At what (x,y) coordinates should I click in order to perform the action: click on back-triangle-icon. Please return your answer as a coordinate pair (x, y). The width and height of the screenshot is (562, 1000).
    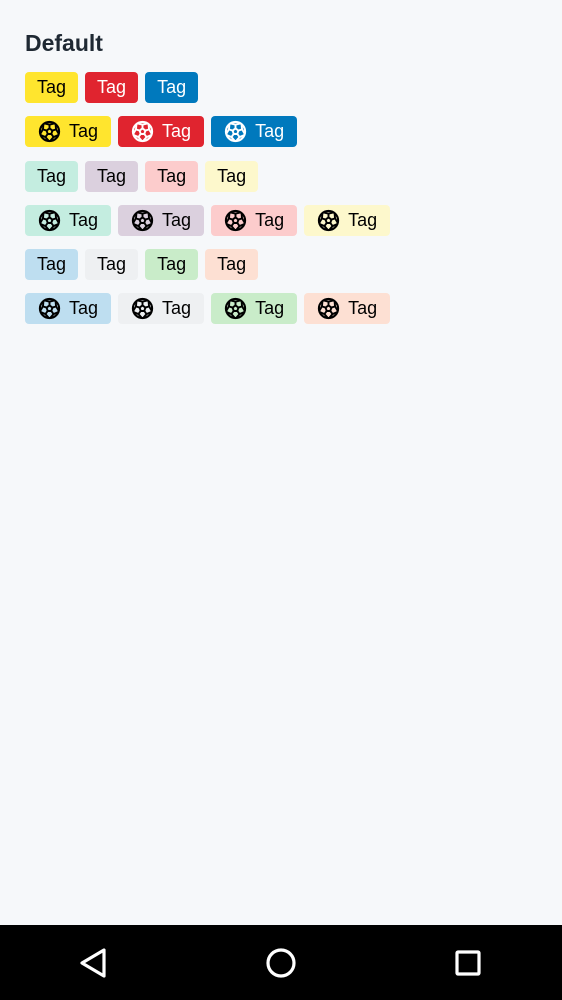
    Looking at the image, I should click on (93, 963).